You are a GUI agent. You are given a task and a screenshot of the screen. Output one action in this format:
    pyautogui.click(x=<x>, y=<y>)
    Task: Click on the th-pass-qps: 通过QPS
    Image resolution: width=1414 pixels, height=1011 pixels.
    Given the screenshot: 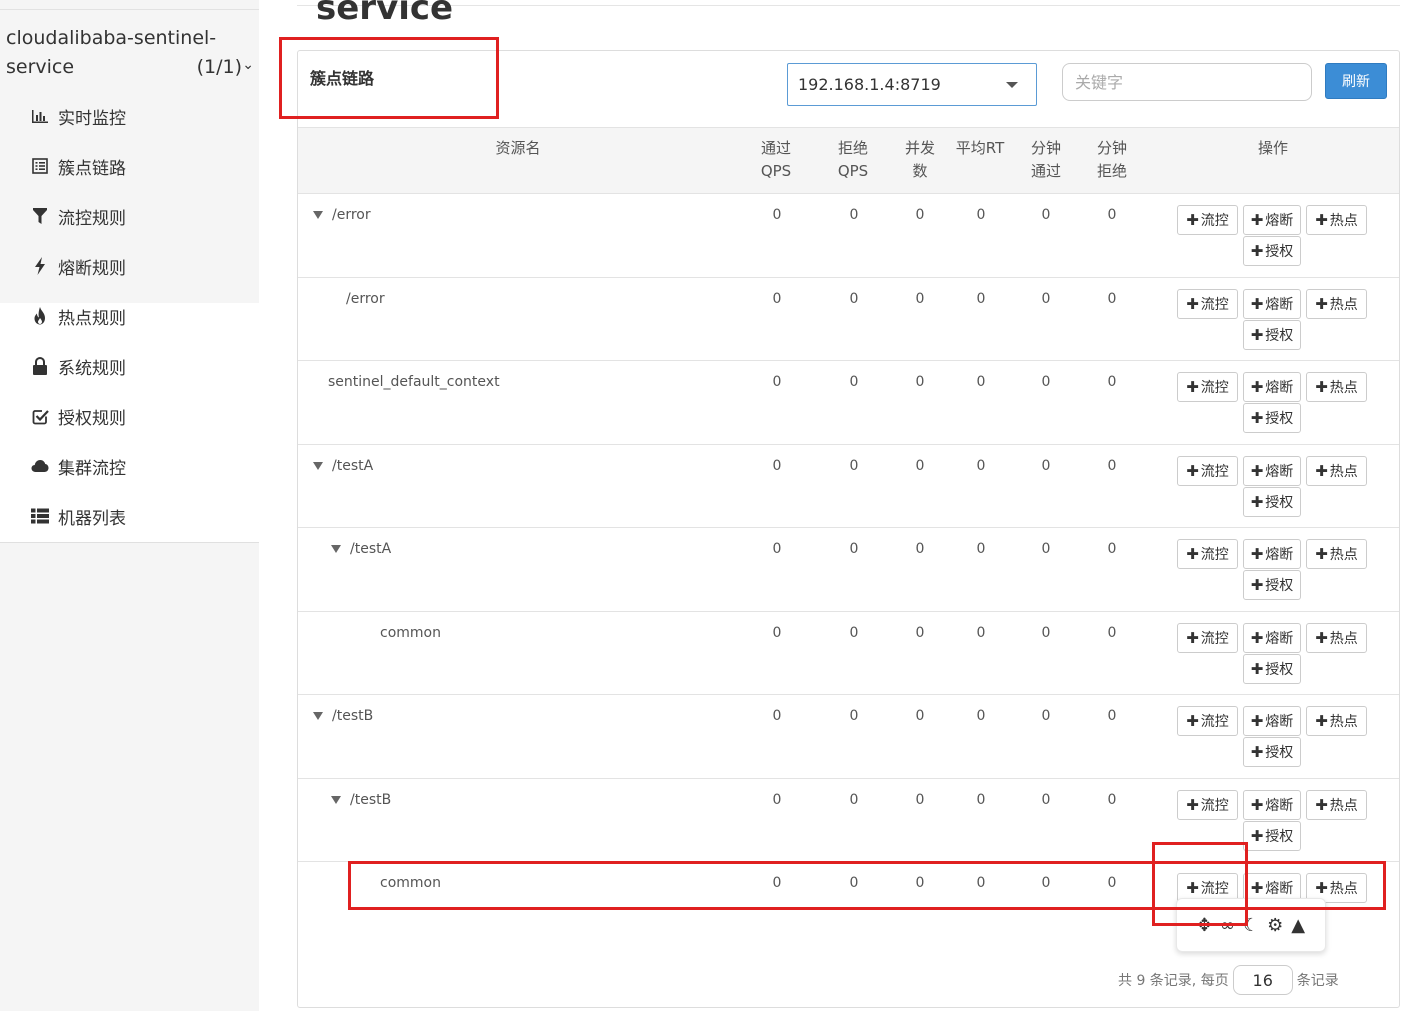 What is the action you would take?
    pyautogui.click(x=776, y=159)
    